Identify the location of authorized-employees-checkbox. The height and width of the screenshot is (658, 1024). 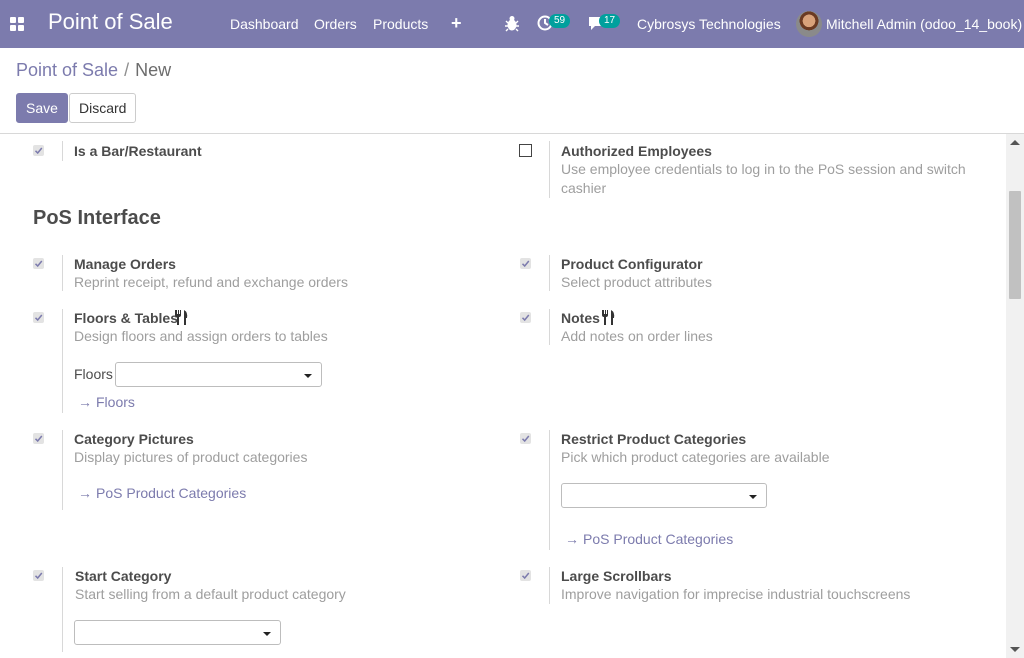
(525, 150).